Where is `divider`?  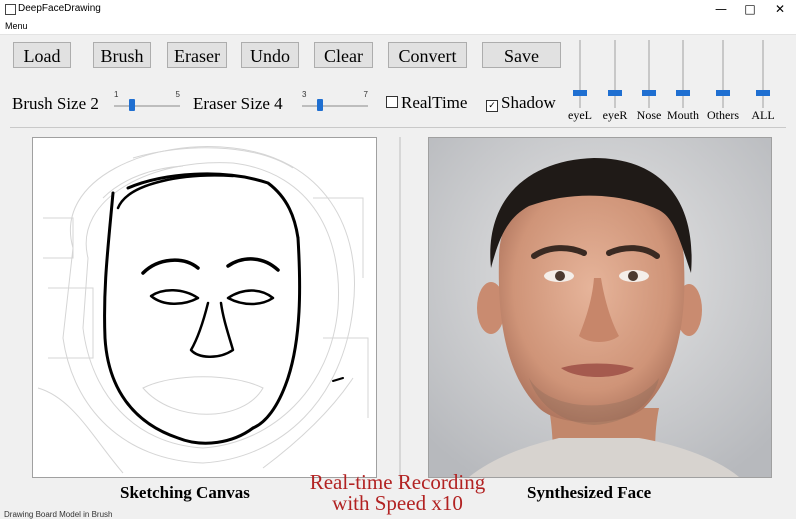 divider is located at coordinates (398, 127).